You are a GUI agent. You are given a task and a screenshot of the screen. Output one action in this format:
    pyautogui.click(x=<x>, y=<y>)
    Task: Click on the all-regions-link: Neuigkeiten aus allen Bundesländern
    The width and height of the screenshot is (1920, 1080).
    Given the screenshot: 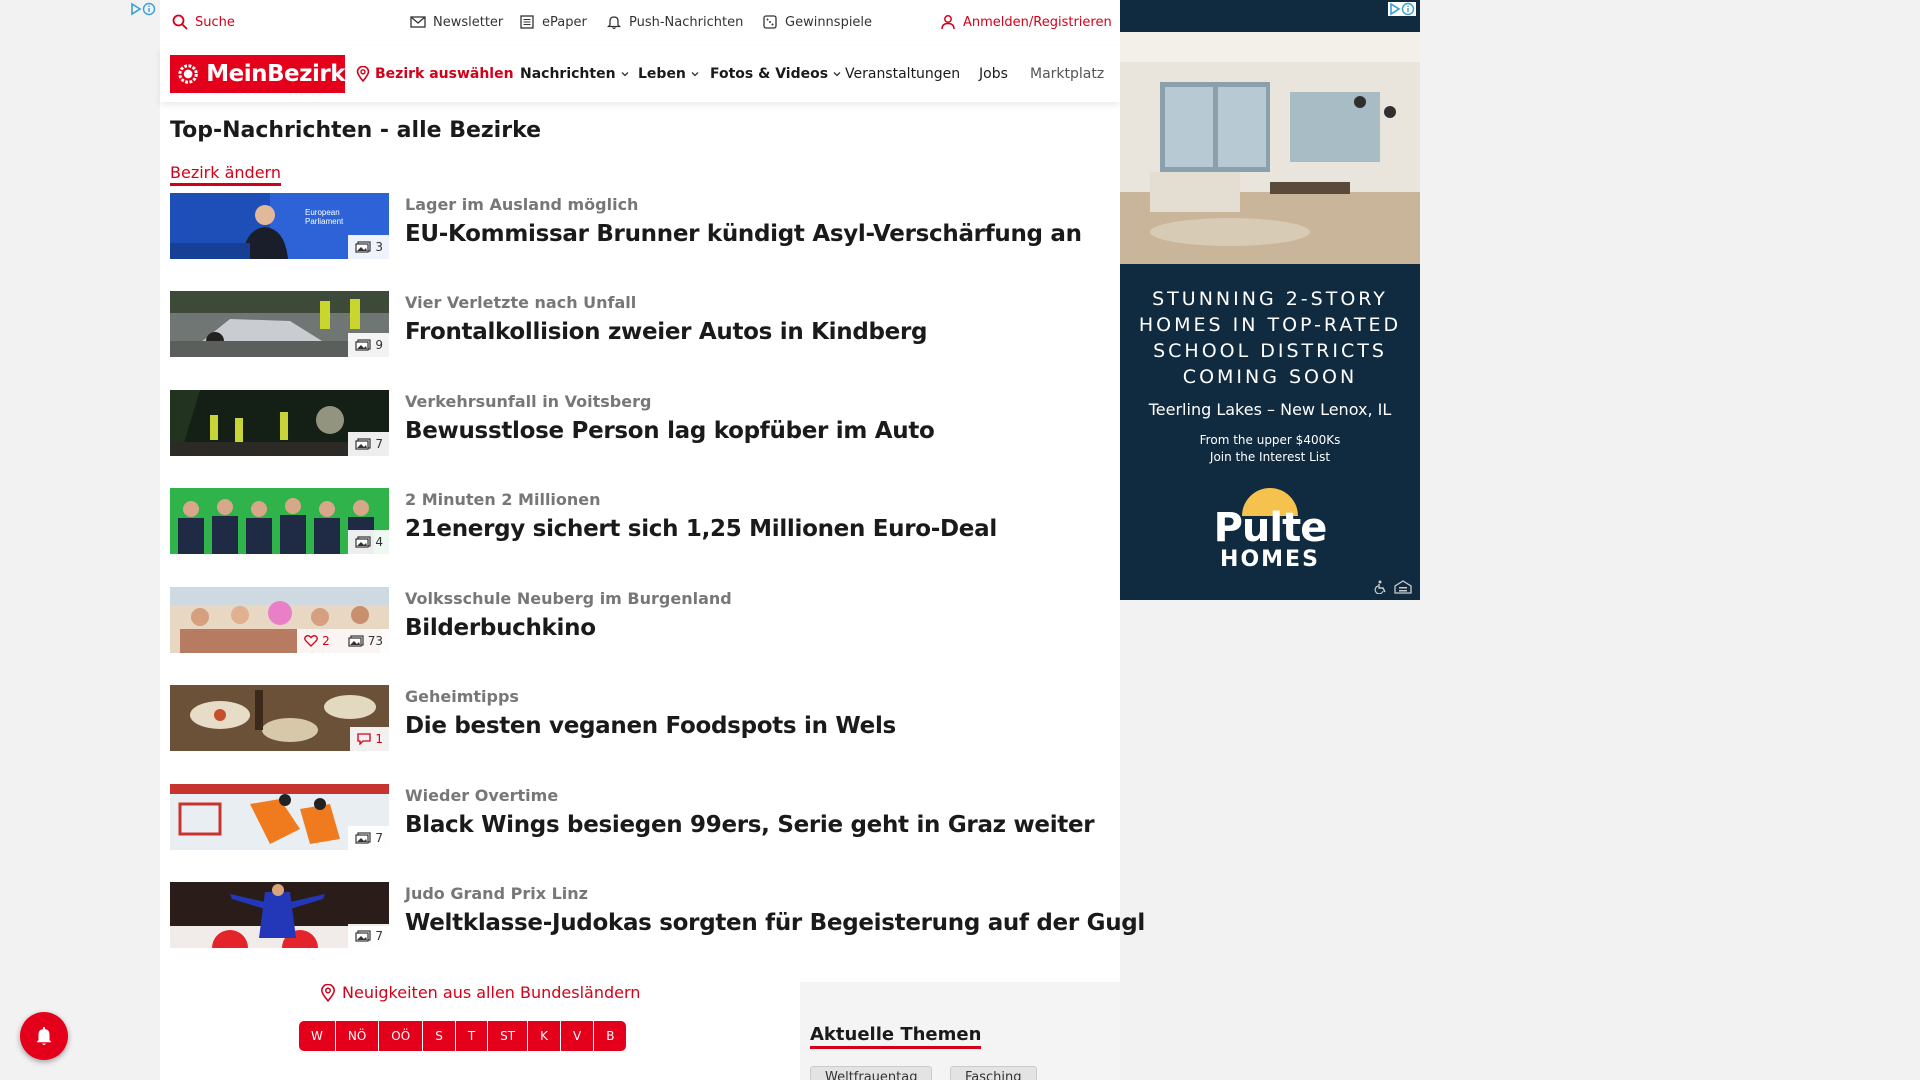 What is the action you would take?
    pyautogui.click(x=480, y=992)
    